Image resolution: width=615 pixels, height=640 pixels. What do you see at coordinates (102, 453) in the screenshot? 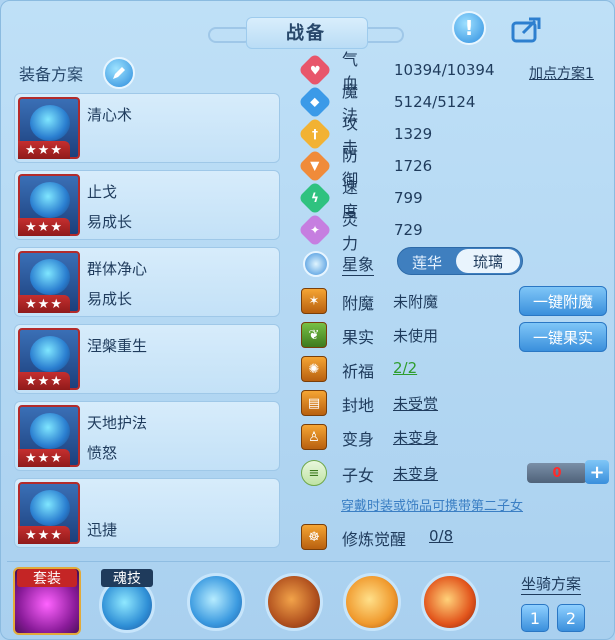
I see `plan-trait-name: 愤怒` at bounding box center [102, 453].